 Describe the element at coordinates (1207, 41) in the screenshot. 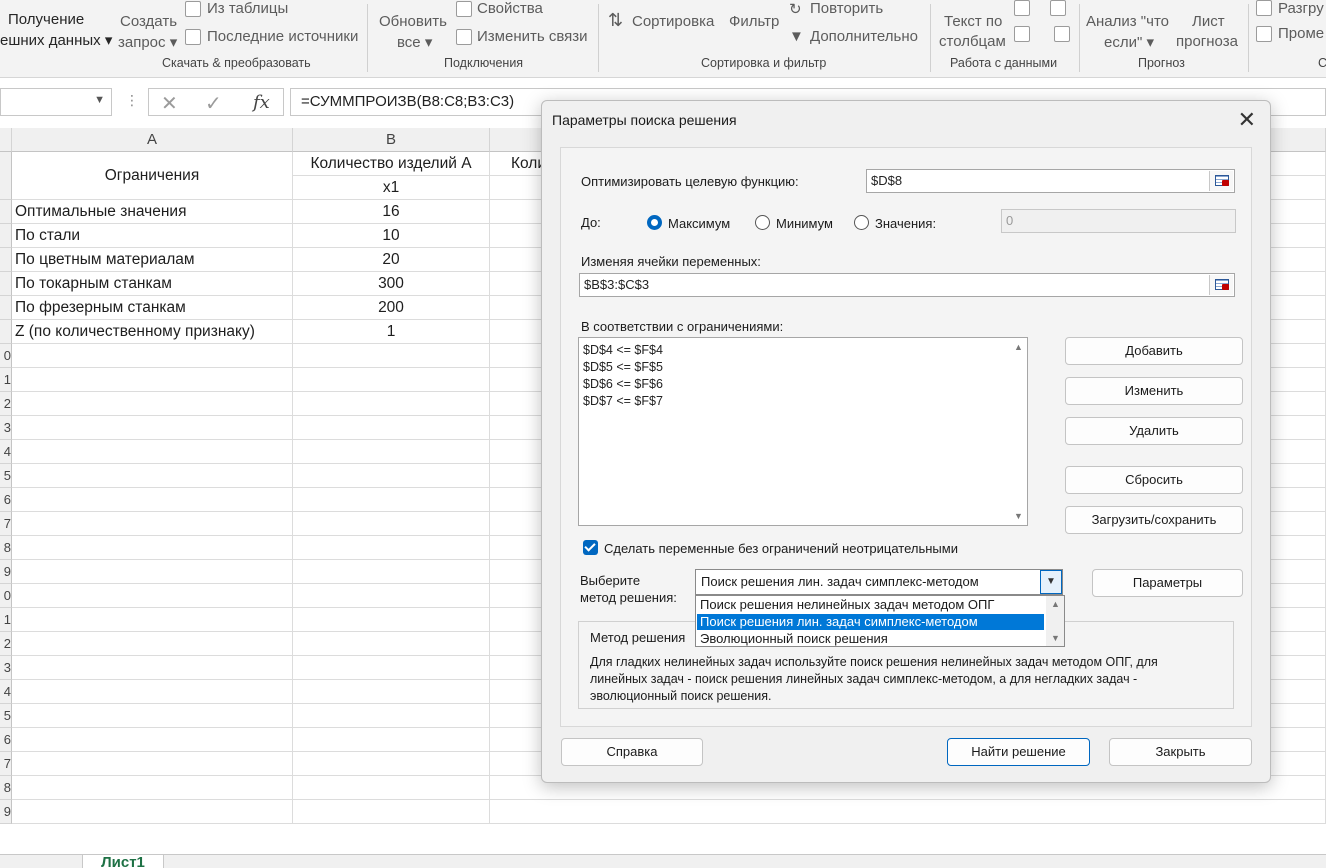

I see `forecast-sheet-button-line2: прогноза` at that location.